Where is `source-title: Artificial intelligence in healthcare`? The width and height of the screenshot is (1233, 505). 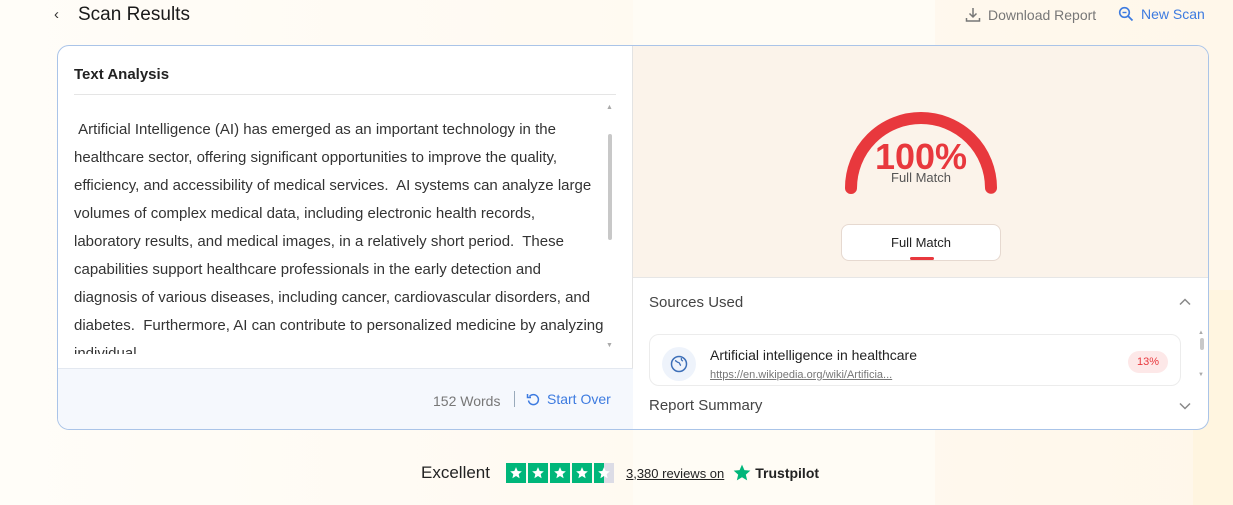
source-title: Artificial intelligence in healthcare is located at coordinates (813, 355).